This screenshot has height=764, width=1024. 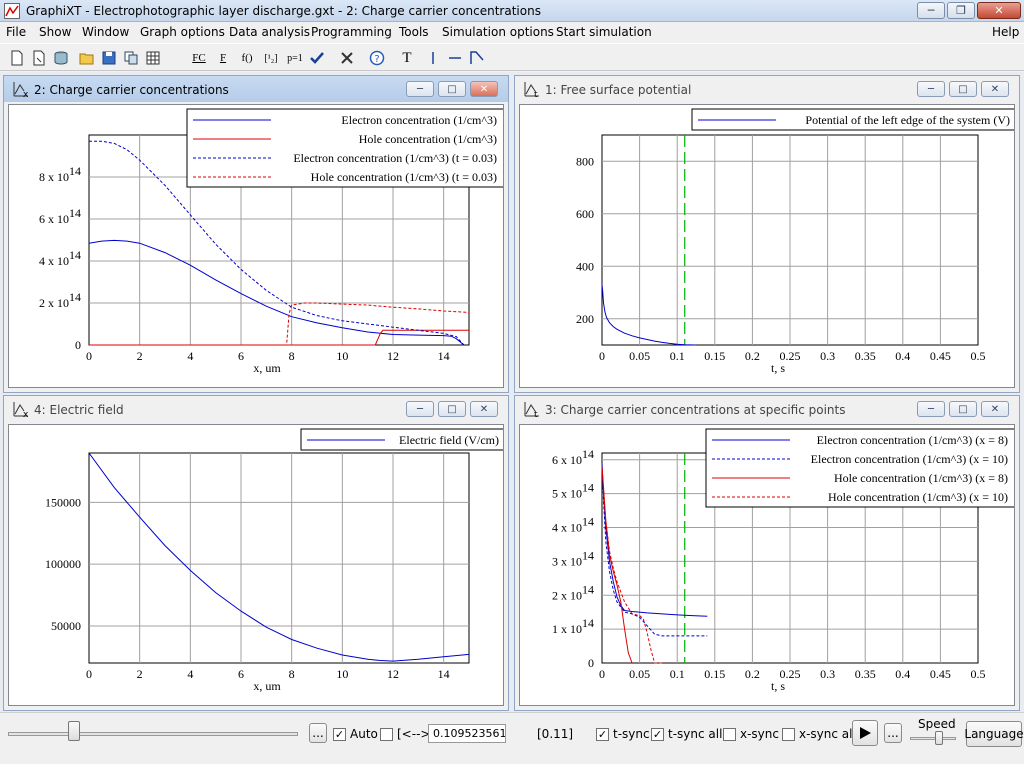 I want to click on x-tick-label: 0.45, so click(x=940, y=356).